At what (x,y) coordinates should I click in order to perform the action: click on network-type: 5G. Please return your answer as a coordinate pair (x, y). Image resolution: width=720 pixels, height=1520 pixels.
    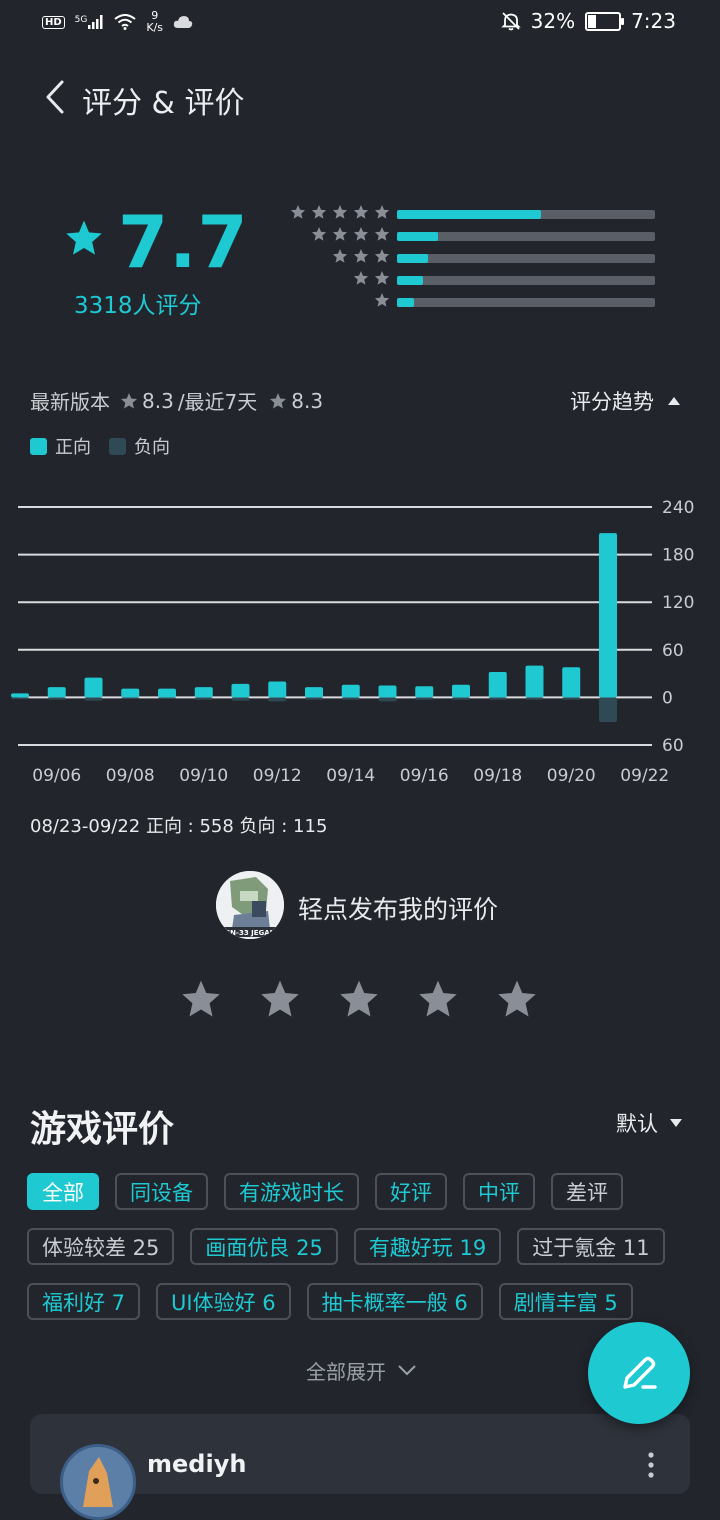
    Looking at the image, I should click on (81, 20).